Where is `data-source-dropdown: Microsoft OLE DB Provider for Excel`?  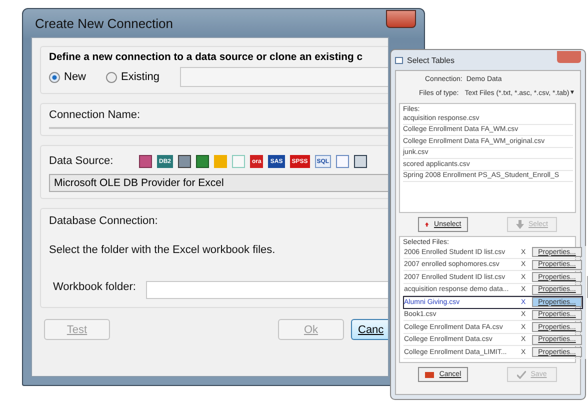
data-source-dropdown: Microsoft OLE DB Provider for Excel is located at coordinates (218, 183).